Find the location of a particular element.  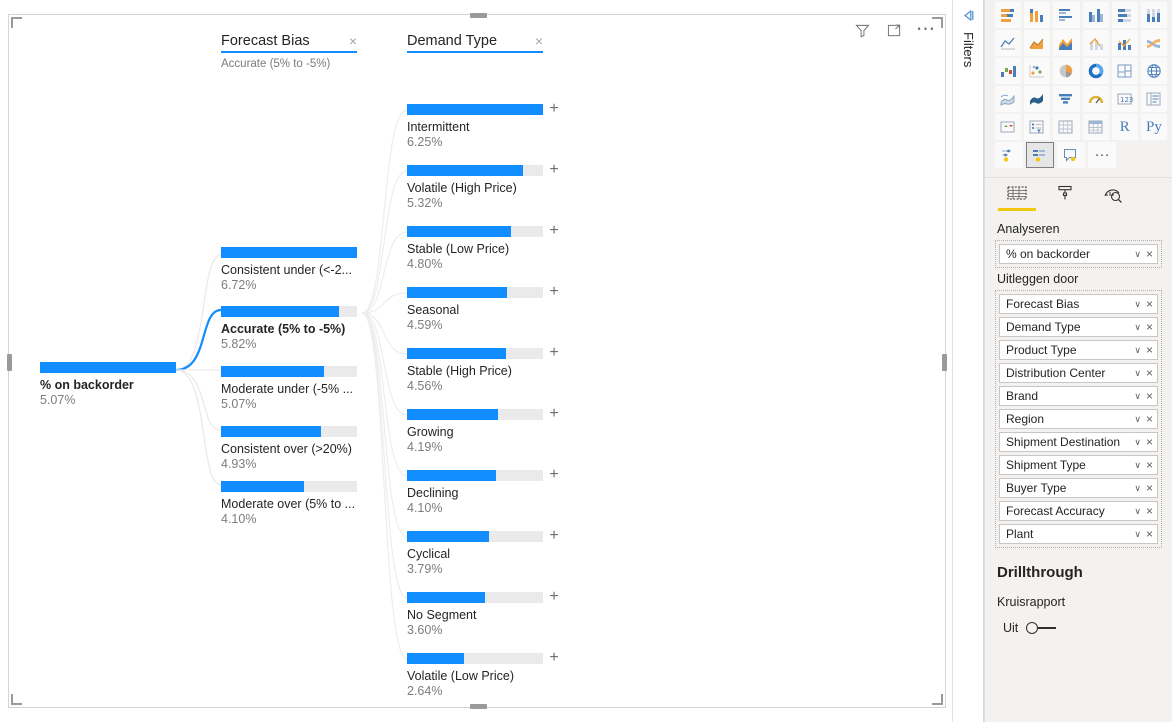

gauge-icon is located at coordinates (1095, 99).